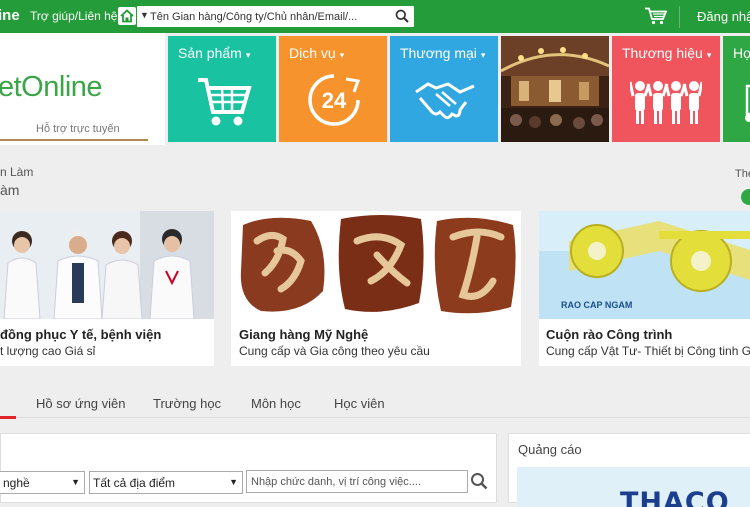 Image resolution: width=750 pixels, height=507 pixels. What do you see at coordinates (667, 53) in the screenshot?
I see `tile-brands-label: Thương hiệu ▾` at bounding box center [667, 53].